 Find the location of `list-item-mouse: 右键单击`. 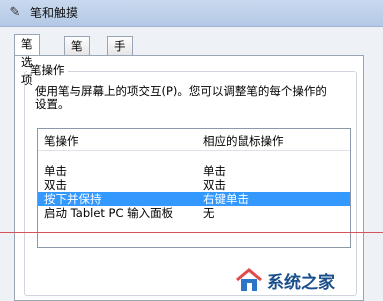

list-item-mouse: 右键单击 is located at coordinates (226, 199).